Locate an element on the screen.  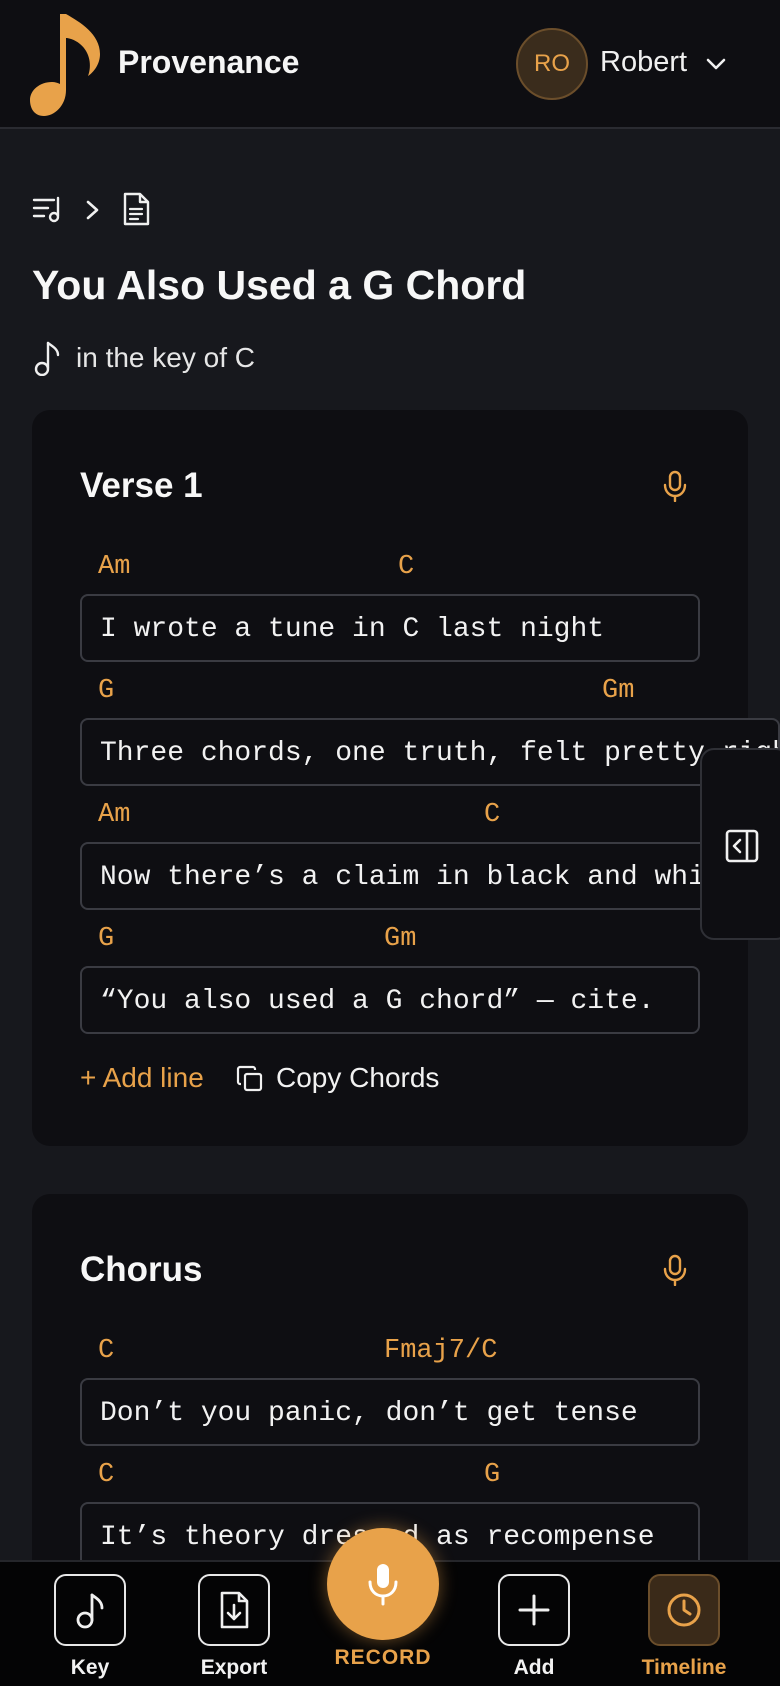
nav-add-box is located at coordinates (534, 1610).